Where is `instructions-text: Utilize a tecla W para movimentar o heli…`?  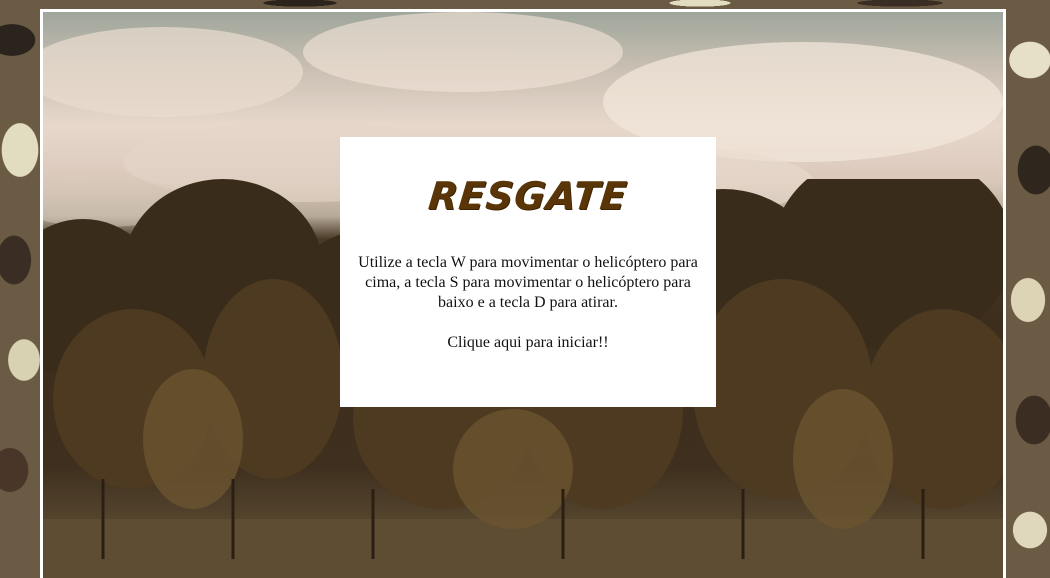 instructions-text: Utilize a tecla W para movimentar o heli… is located at coordinates (528, 282).